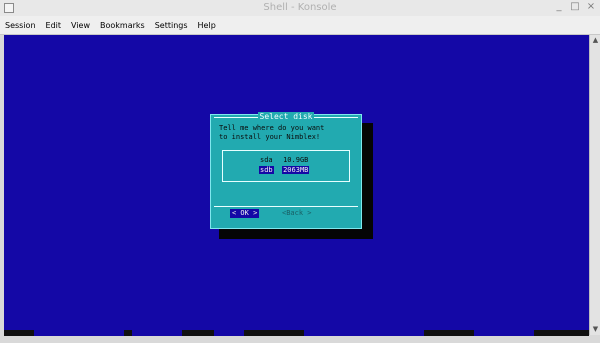  Describe the element at coordinates (296, 170) in the screenshot. I see `disk-size: 2063MB` at that location.